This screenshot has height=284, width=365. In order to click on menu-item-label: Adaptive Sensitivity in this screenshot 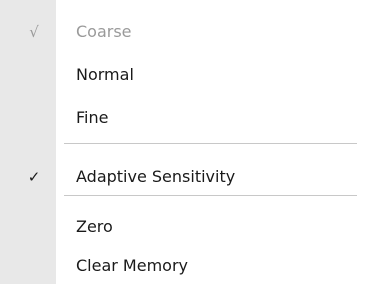, I will do `click(156, 176)`.